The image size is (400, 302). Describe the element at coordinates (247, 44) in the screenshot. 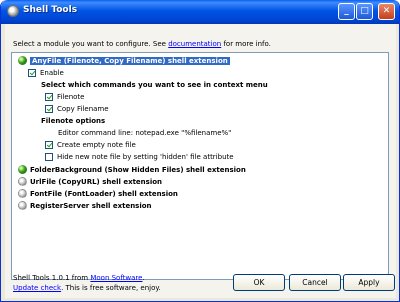

I see `intro-suffix: for more info.` at that location.